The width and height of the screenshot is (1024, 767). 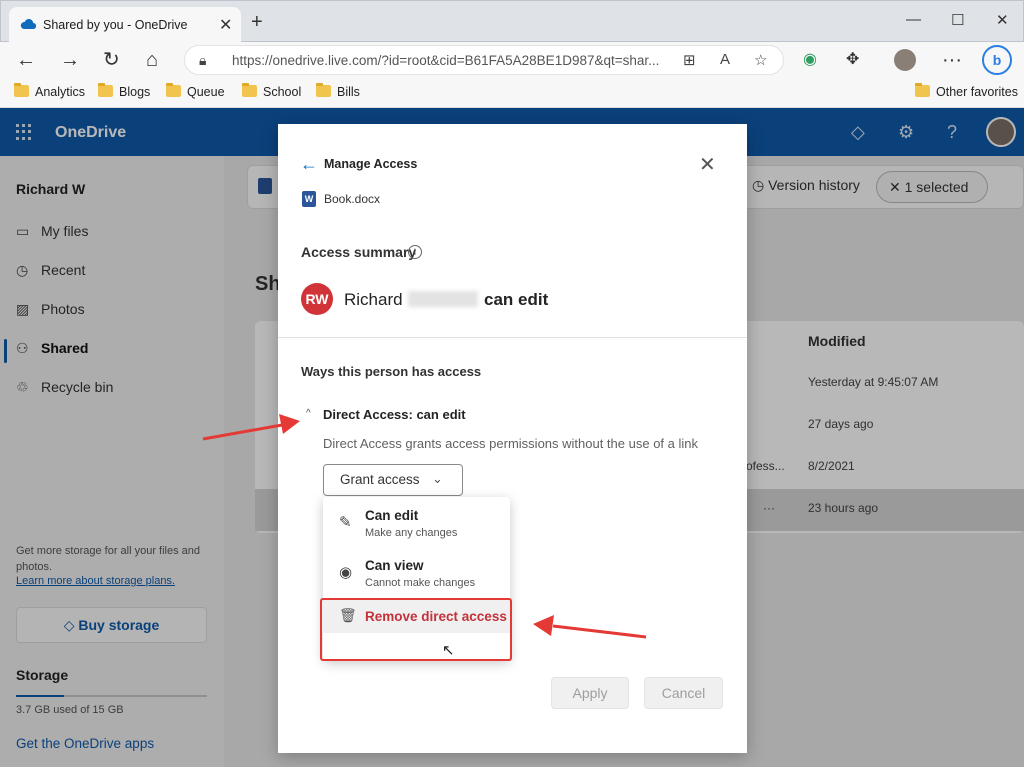 I want to click on back-arrow-icon: ←, so click(x=309, y=164).